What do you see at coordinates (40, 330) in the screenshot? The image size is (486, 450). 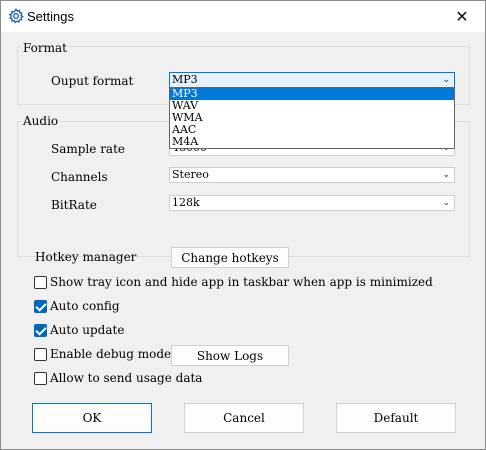 I see `auto-update-checkbox` at bounding box center [40, 330].